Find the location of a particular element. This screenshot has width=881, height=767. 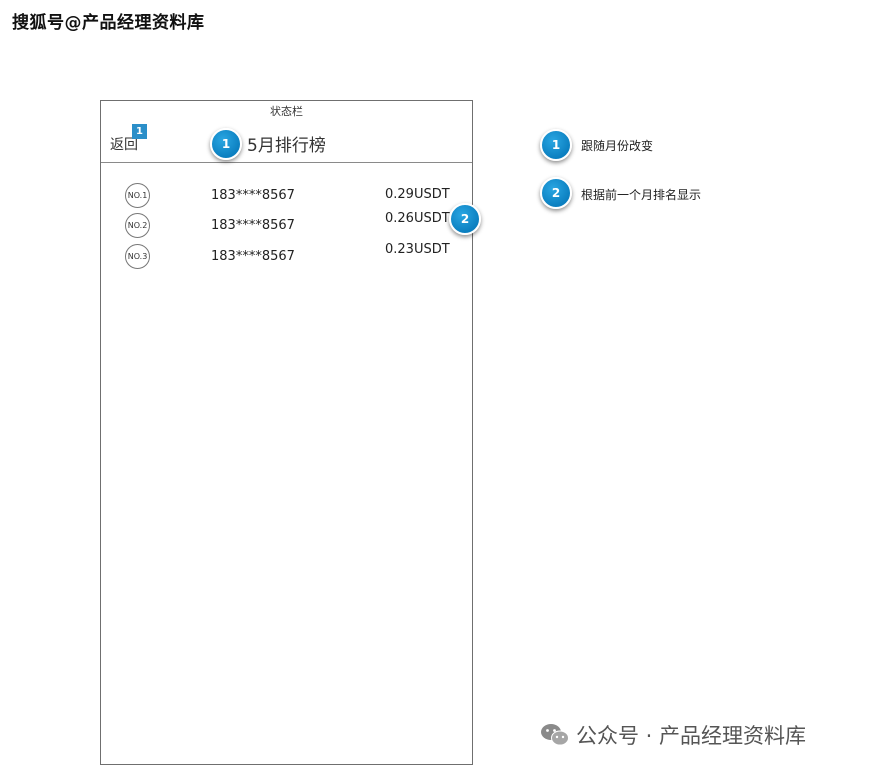

watermark-bottom: 公众号 · 产品经理资料库 is located at coordinates (673, 735).